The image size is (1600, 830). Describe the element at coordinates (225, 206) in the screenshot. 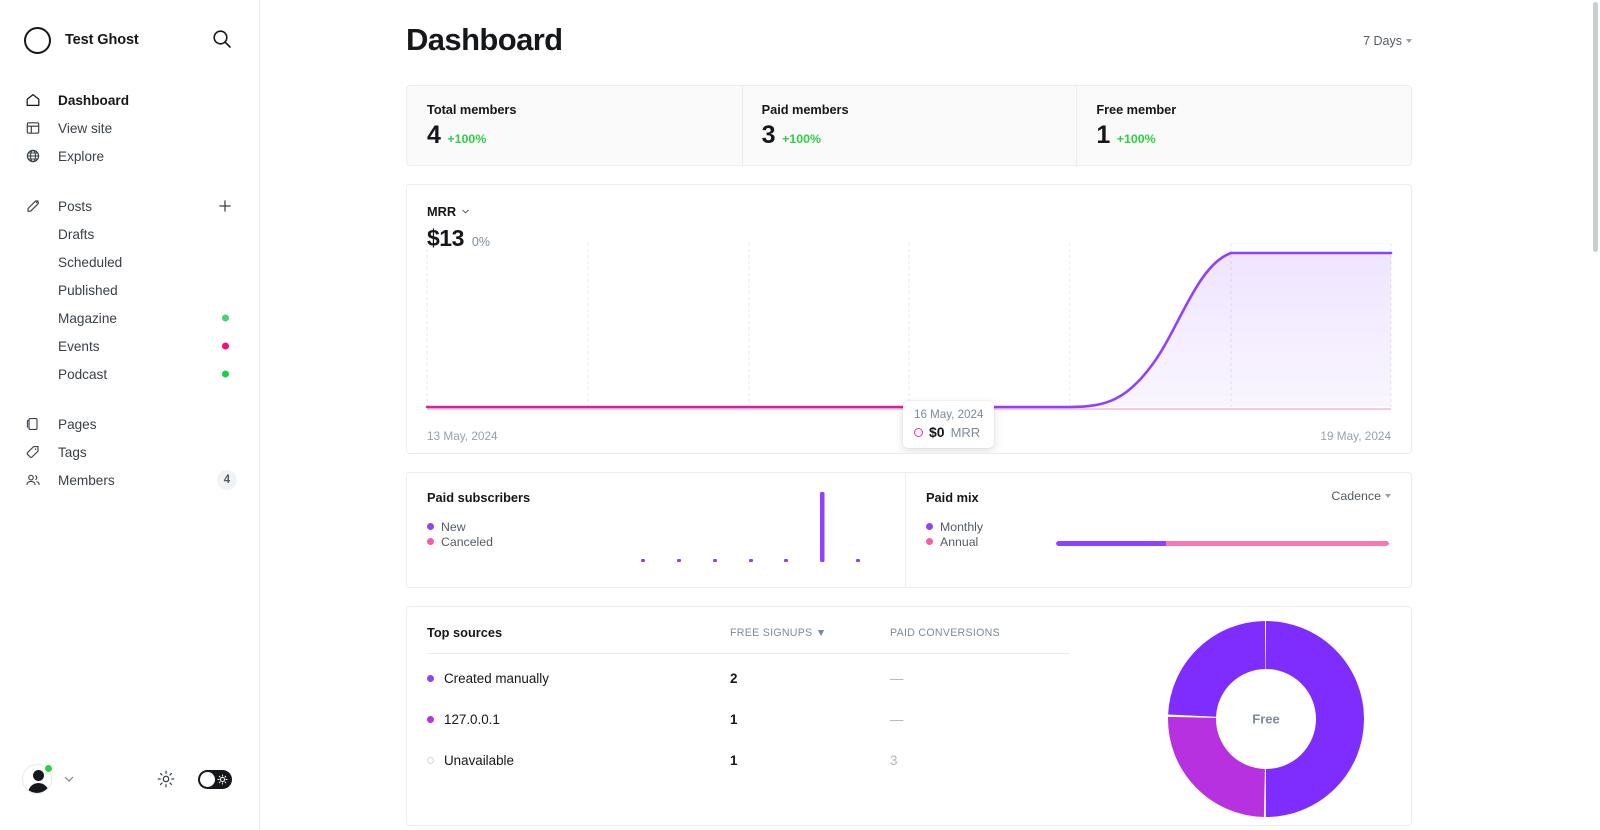

I see `plus-icon` at that location.